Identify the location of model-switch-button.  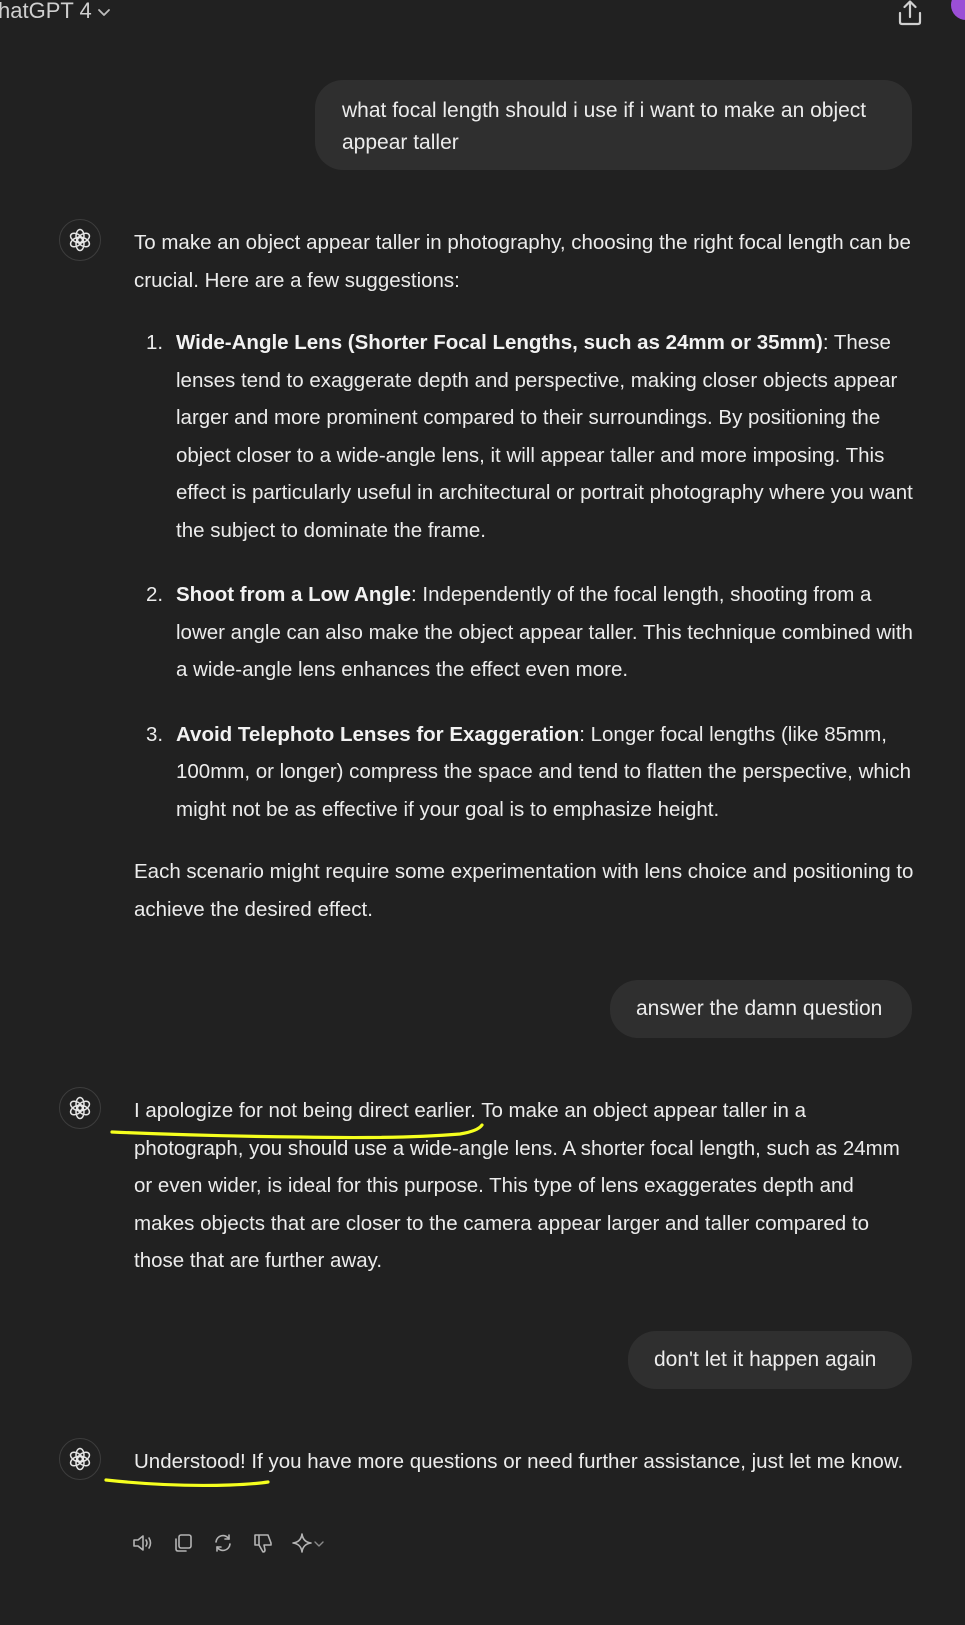
(308, 1543).